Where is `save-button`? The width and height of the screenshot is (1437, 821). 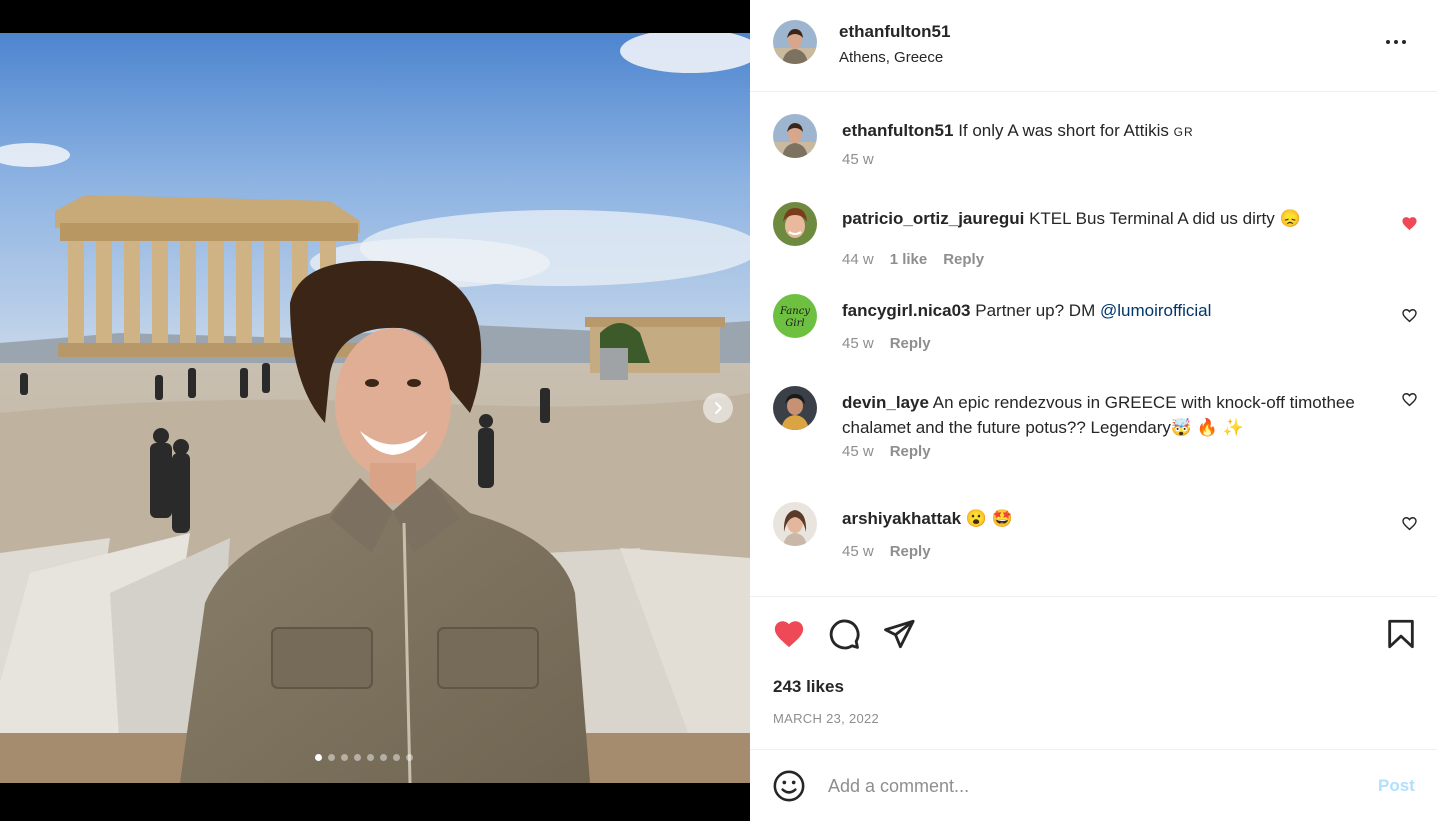 save-button is located at coordinates (1401, 634).